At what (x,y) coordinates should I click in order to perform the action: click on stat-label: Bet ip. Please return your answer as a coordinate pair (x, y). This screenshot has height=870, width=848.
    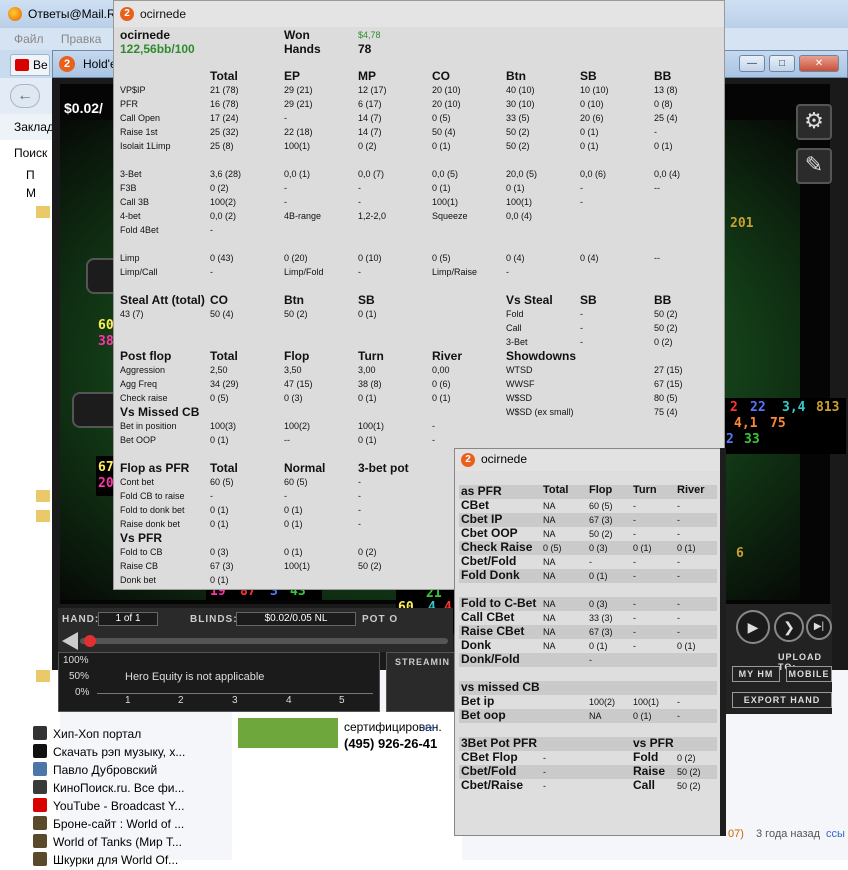
    Looking at the image, I should click on (478, 701).